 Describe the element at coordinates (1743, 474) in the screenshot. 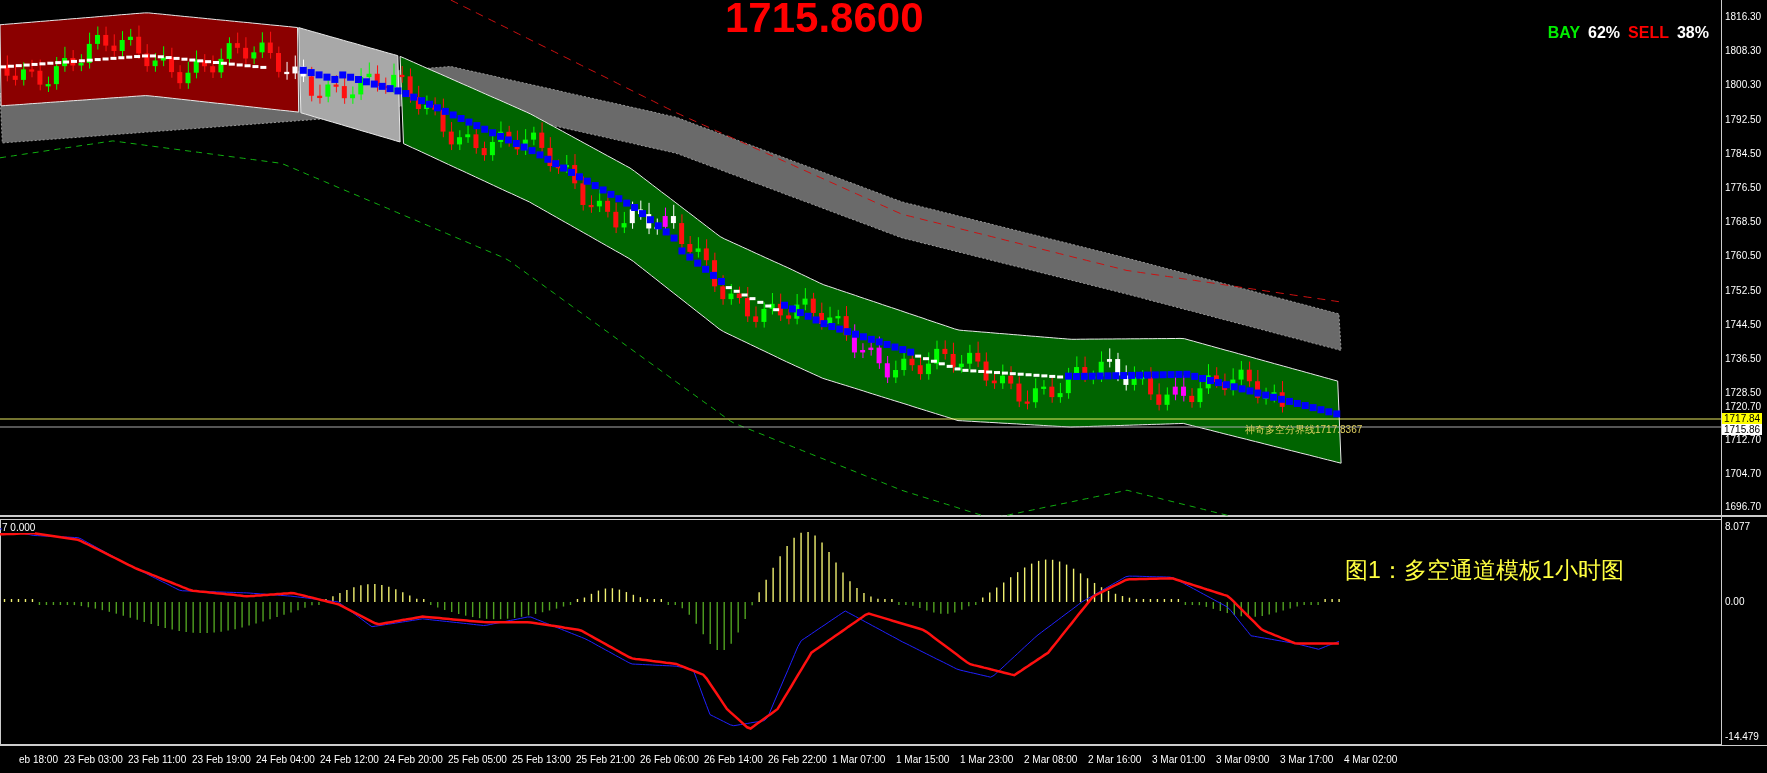

I see `price-axis-label: 1704.70` at that location.